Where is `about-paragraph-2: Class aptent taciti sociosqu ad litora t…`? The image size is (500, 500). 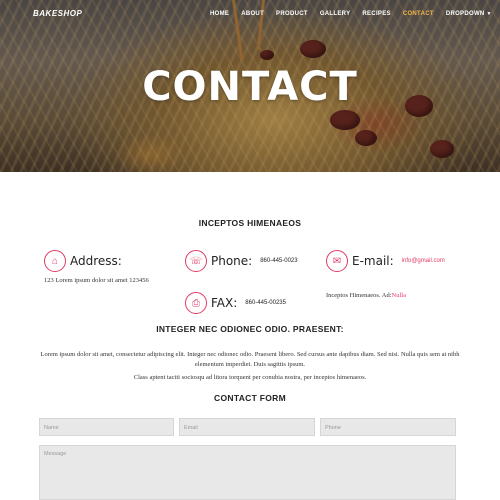 about-paragraph-2: Class aptent taciti sociosqu ad litora t… is located at coordinates (250, 377).